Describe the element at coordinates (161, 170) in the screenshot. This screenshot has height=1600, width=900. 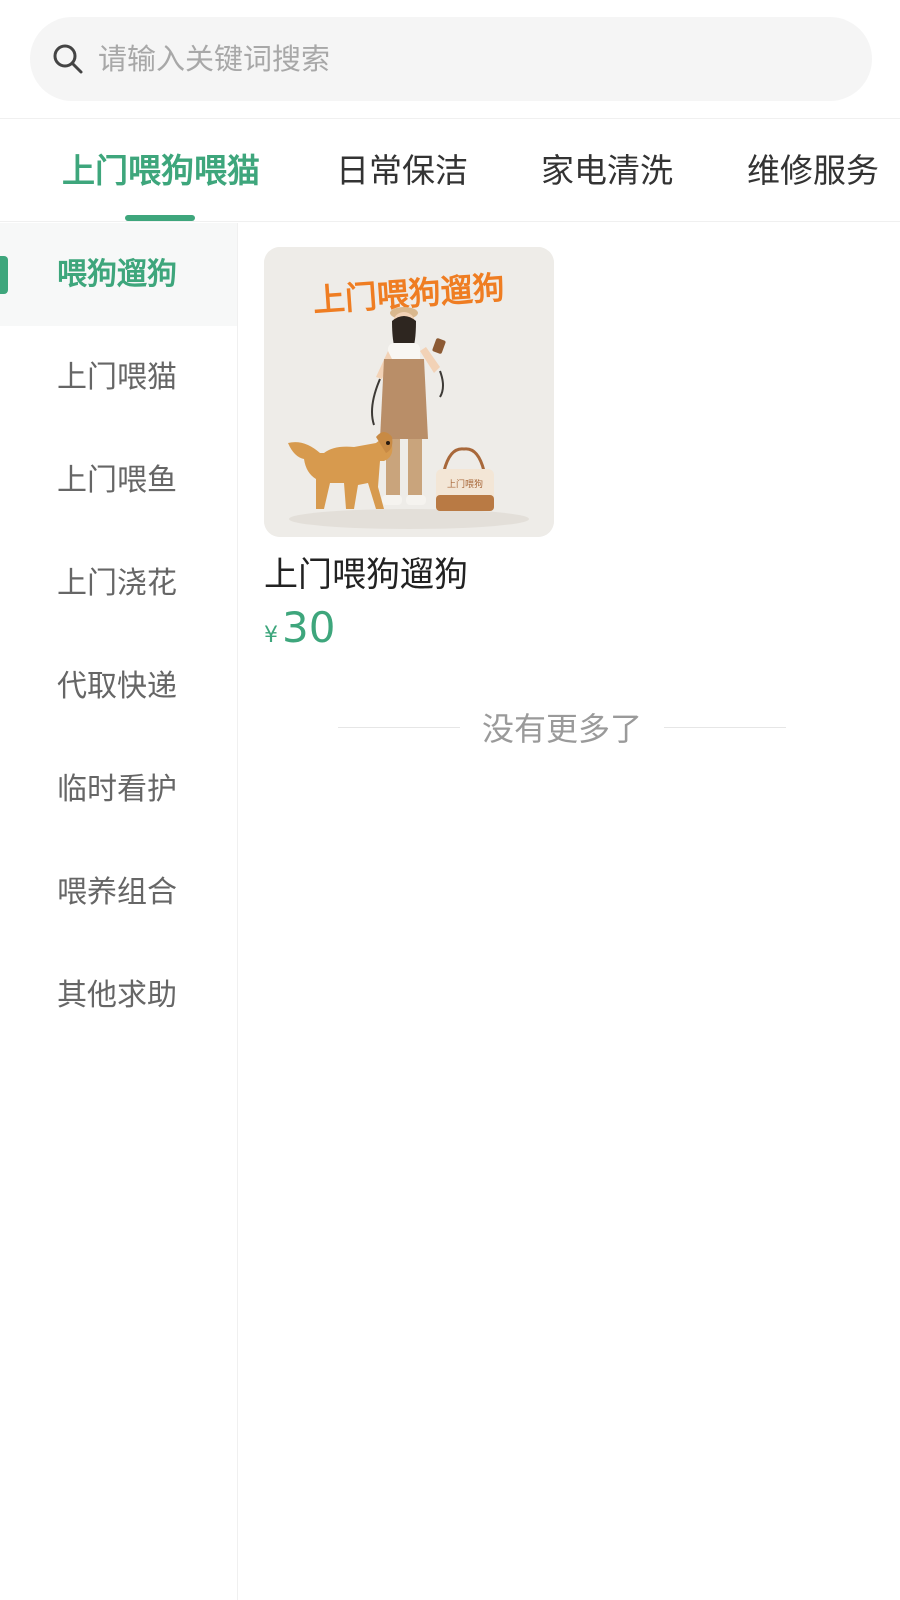
I see `tab-pet-feeding: 上门喂狗喂猫` at that location.